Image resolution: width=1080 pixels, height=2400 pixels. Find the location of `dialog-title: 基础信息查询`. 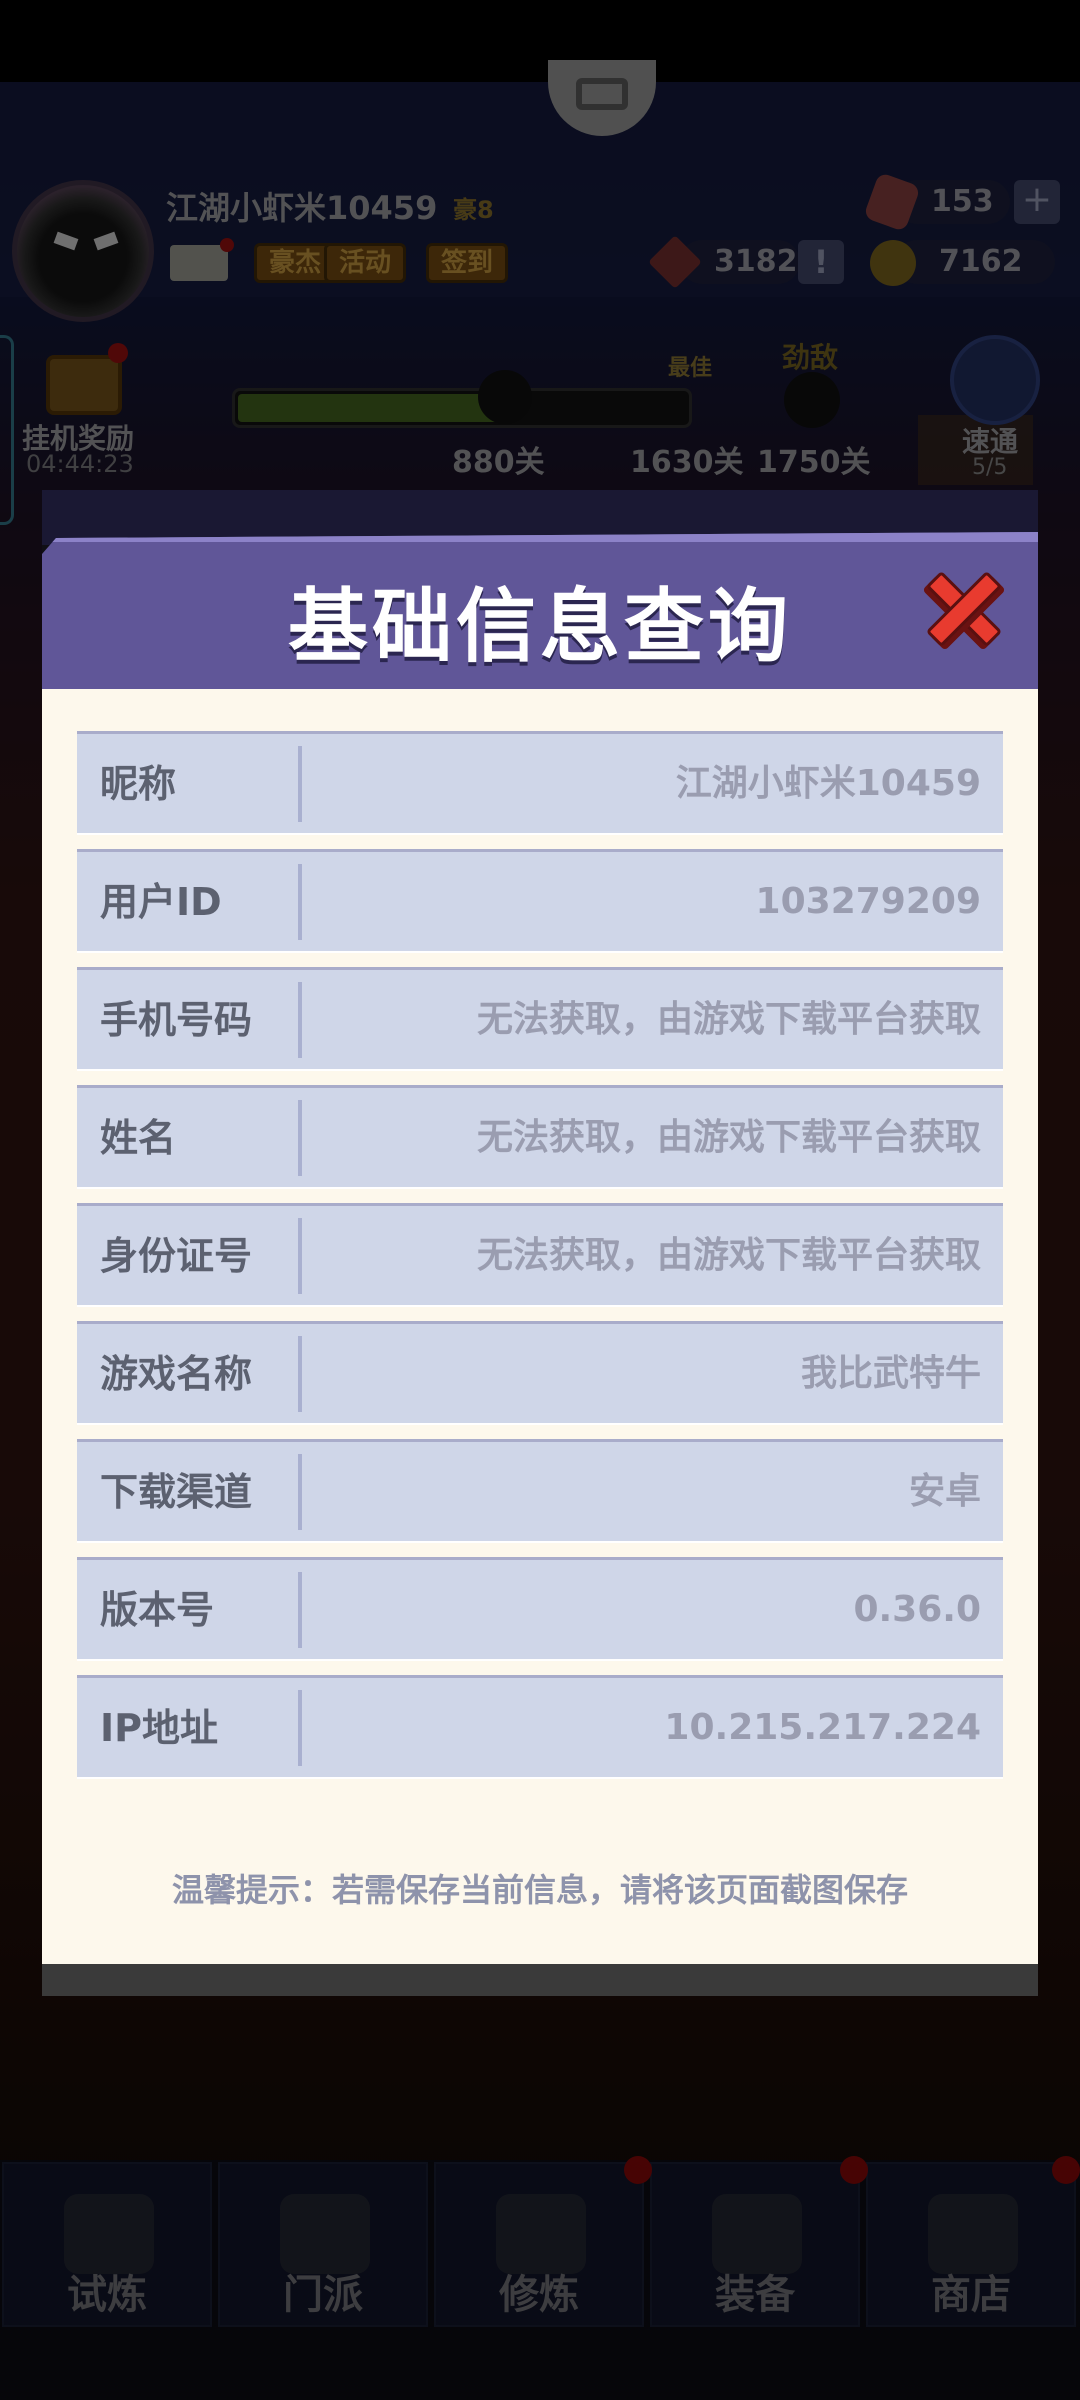

dialog-title: 基础信息查询 is located at coordinates (540, 626).